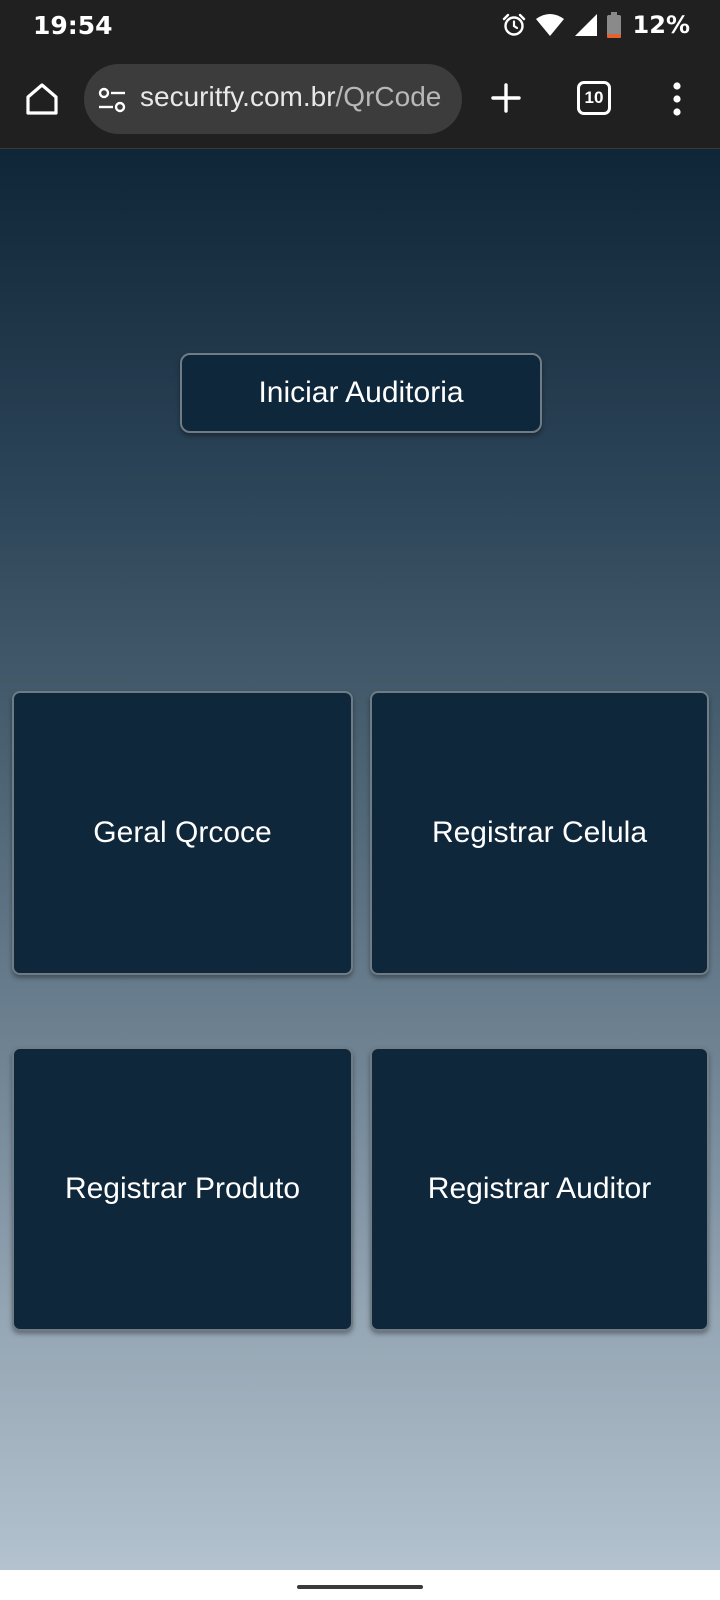  I want to click on alarm-icon, so click(513, 24).